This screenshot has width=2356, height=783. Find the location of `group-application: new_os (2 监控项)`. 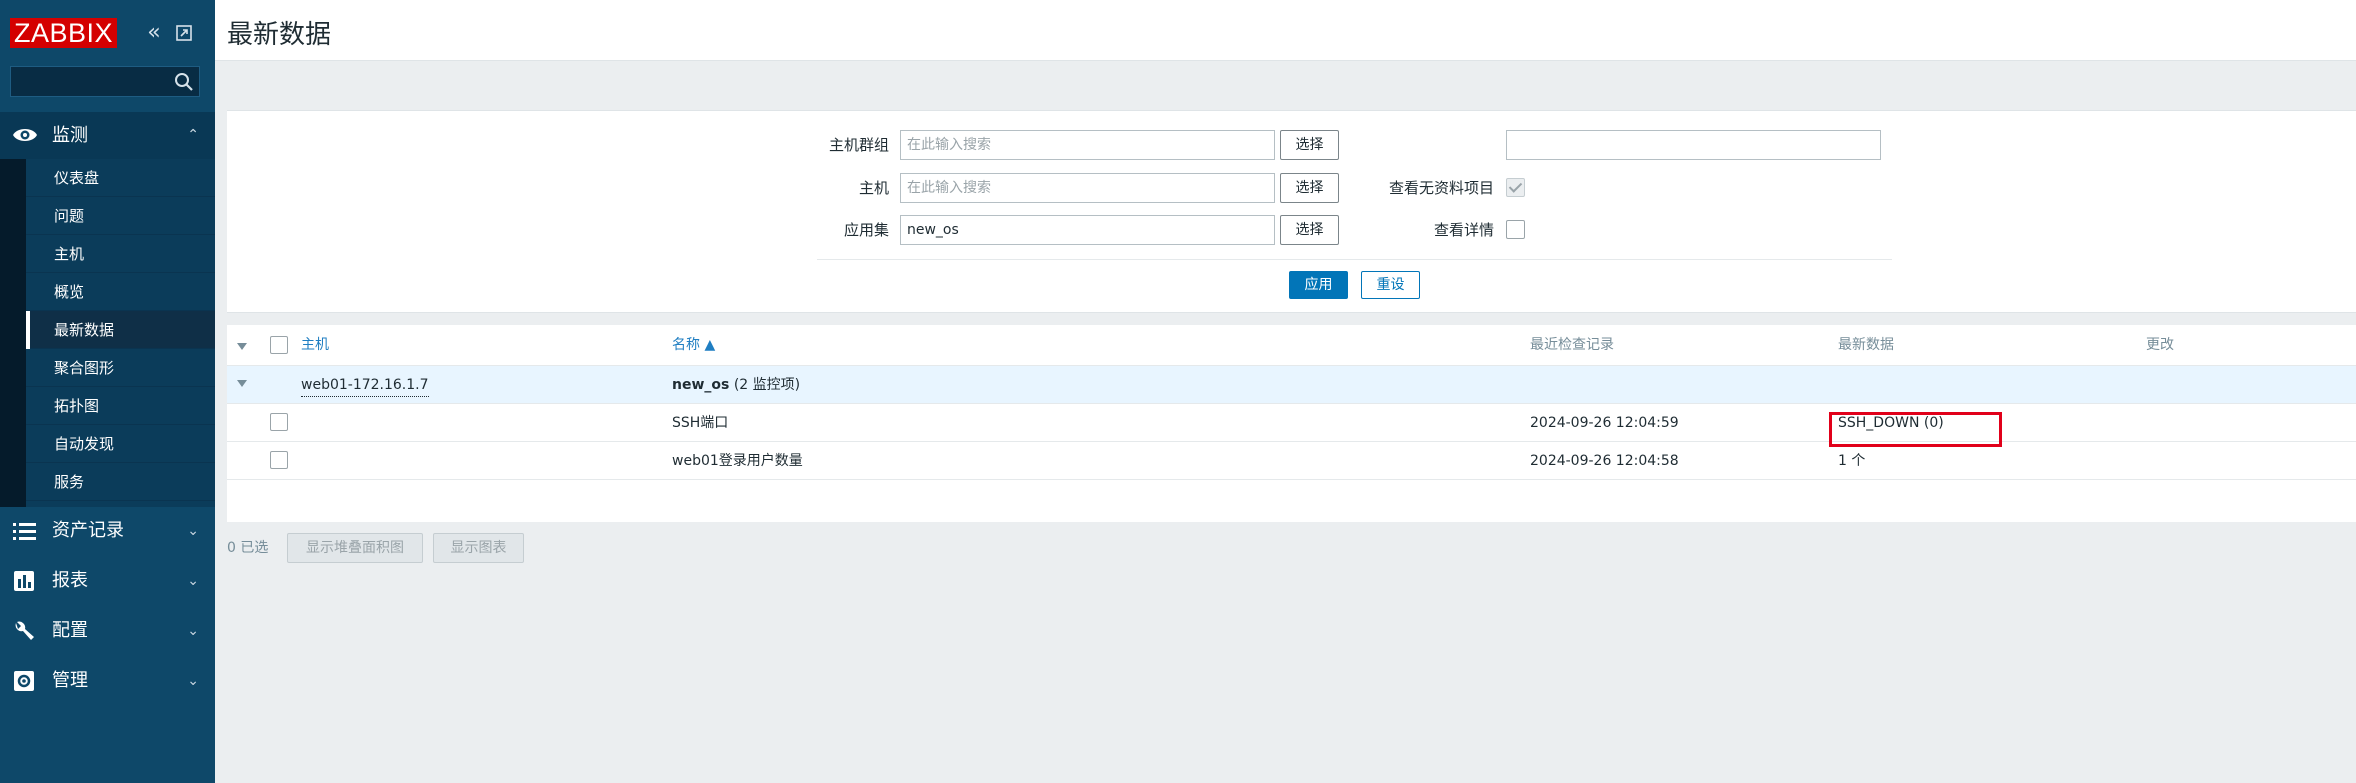

group-application: new_os (2 监控项) is located at coordinates (736, 385).